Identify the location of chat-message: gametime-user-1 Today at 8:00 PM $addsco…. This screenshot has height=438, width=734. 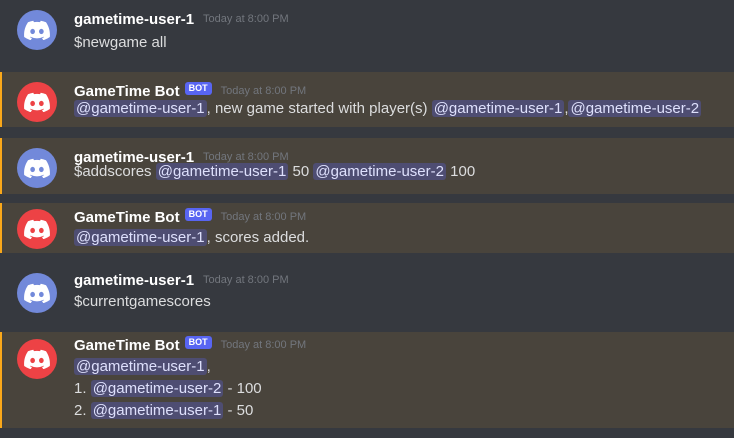
(367, 166).